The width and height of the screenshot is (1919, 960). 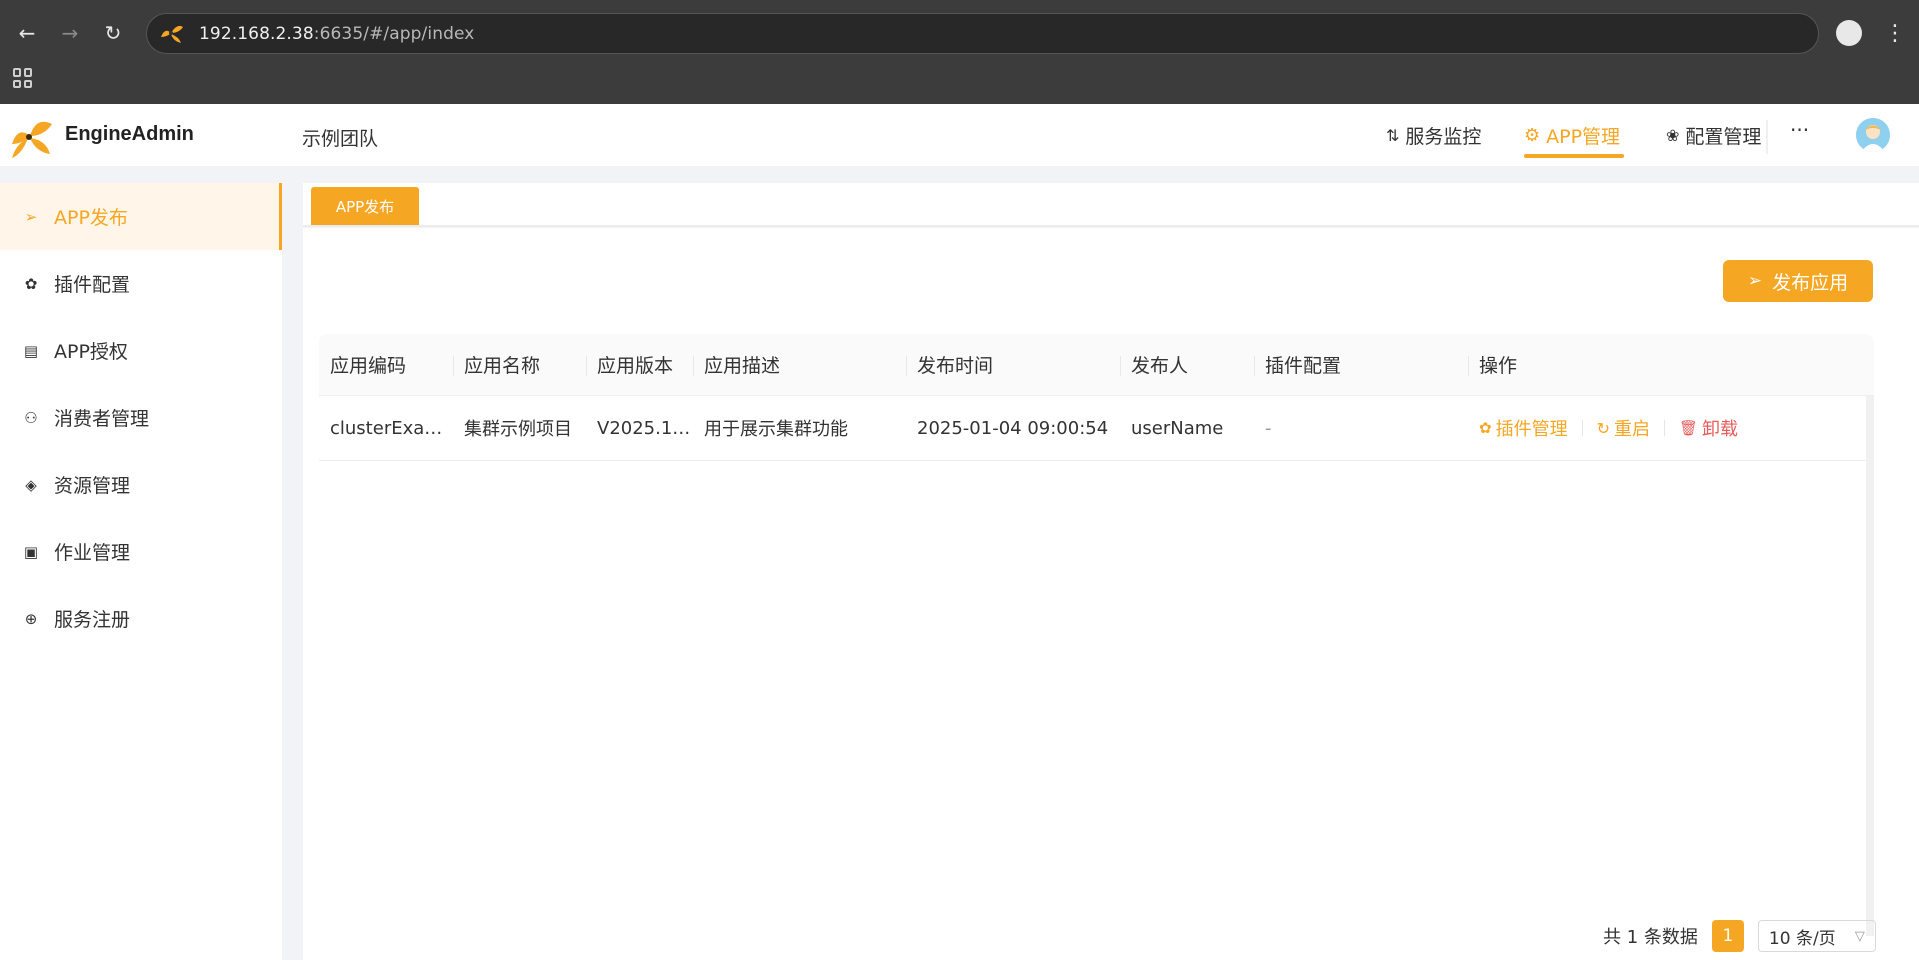 What do you see at coordinates (1603, 428) in the screenshot?
I see `refresh-icon: ↻` at bounding box center [1603, 428].